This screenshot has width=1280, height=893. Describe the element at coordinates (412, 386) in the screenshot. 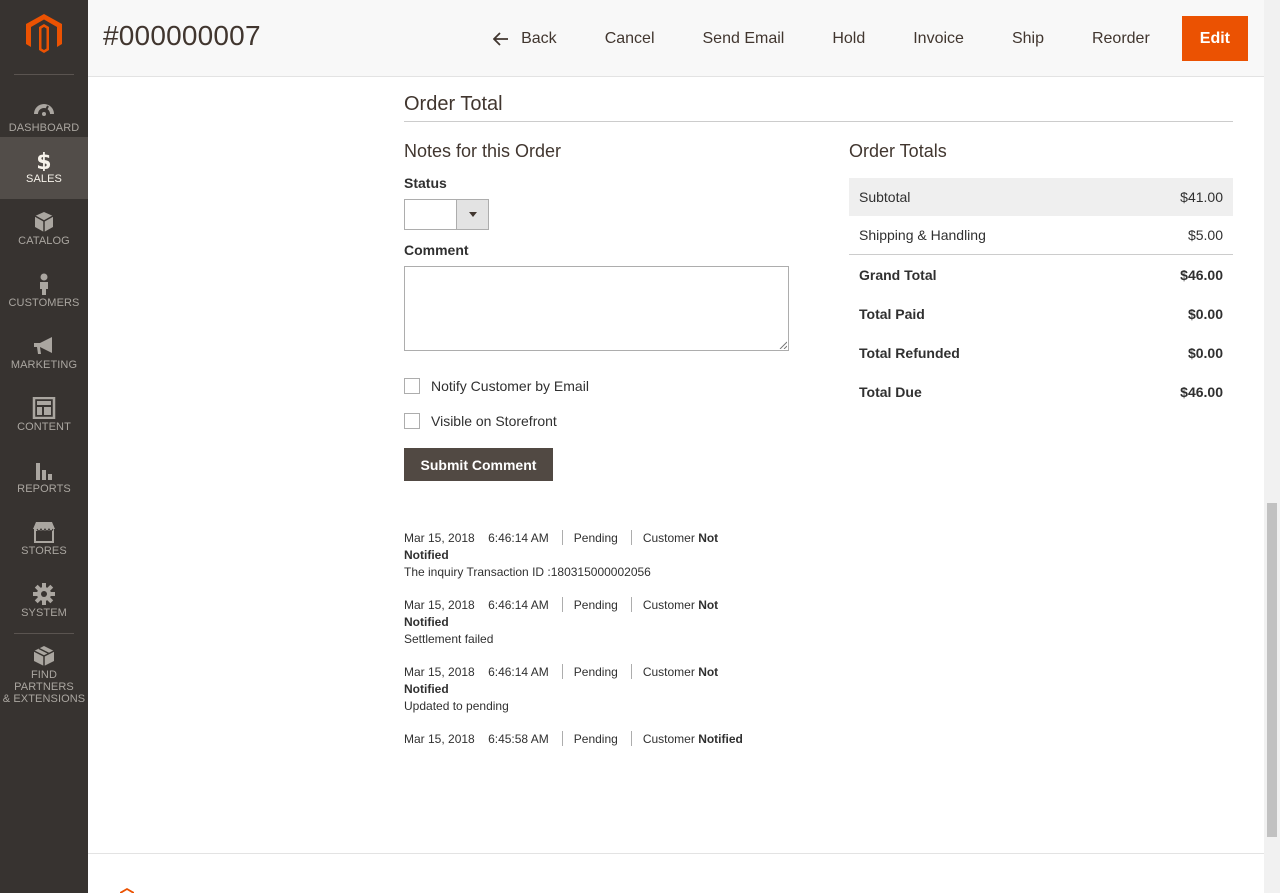

I see `notify-customer-checkbox` at that location.